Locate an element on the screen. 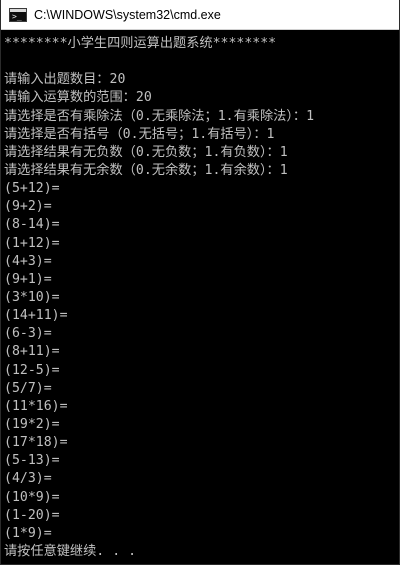 The width and height of the screenshot is (400, 565). console-line: 请输入出题数目：20 is located at coordinates (65, 80).